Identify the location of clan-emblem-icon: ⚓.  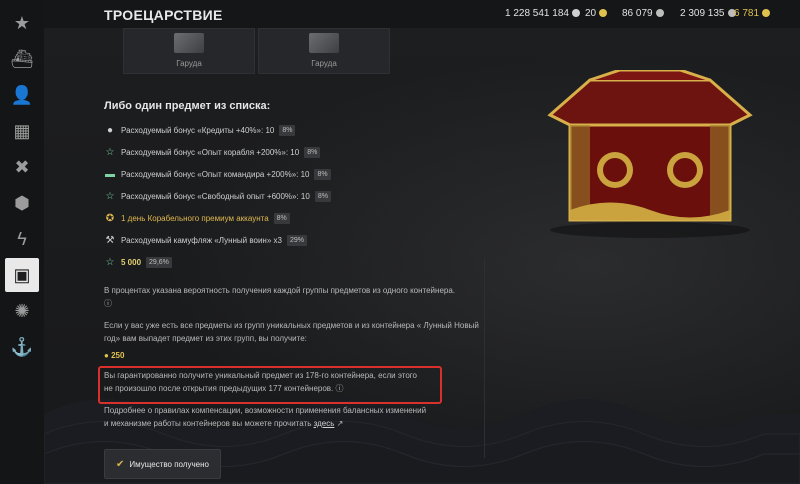
(22, 347).